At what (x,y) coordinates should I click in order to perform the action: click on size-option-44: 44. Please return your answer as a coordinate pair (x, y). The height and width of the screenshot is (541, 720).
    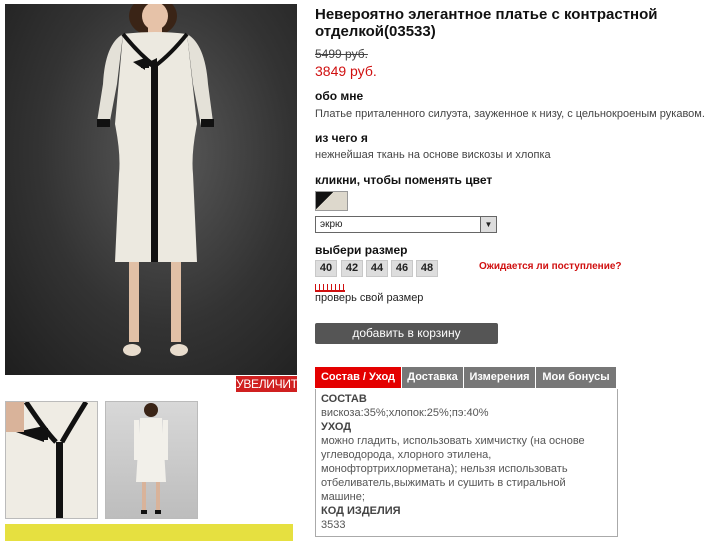
    Looking at the image, I should click on (377, 268).